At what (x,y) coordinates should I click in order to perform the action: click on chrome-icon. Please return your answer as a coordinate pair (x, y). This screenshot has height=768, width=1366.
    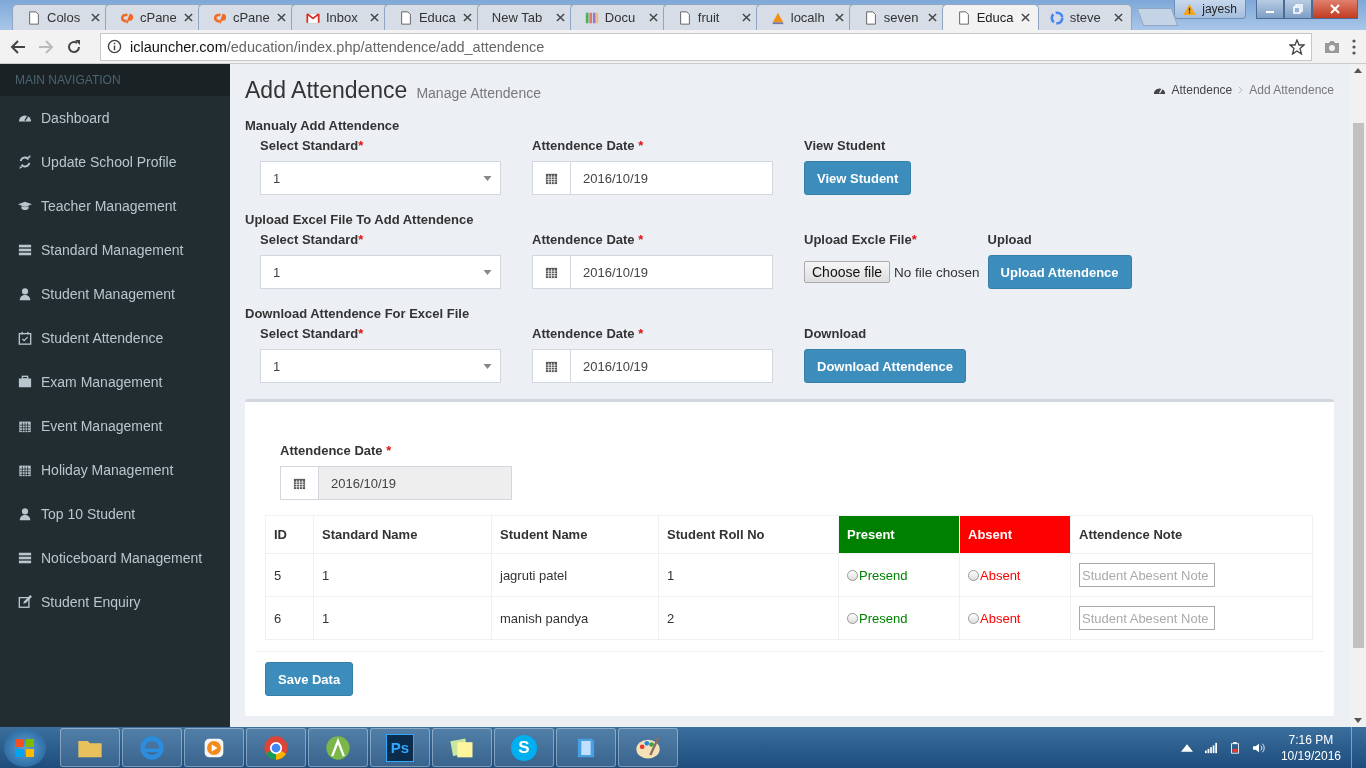
    Looking at the image, I should click on (276, 747).